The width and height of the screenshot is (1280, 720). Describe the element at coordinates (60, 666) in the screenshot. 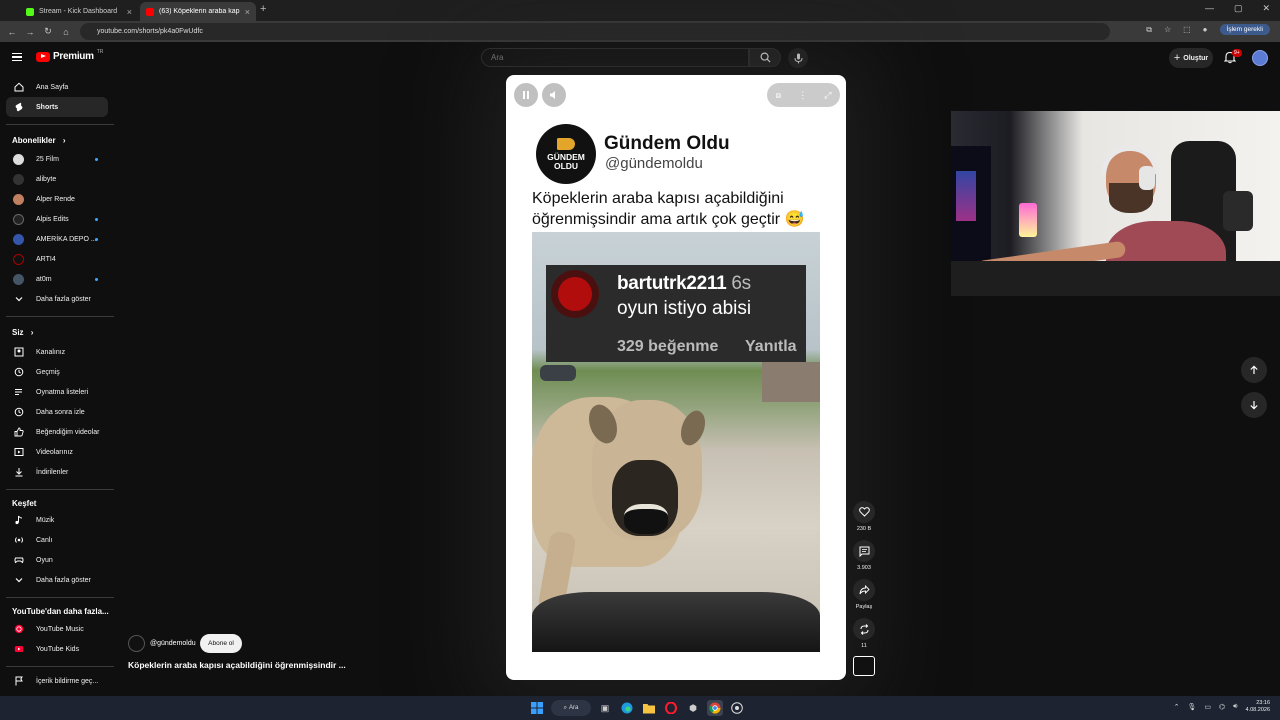

I see `divider` at that location.